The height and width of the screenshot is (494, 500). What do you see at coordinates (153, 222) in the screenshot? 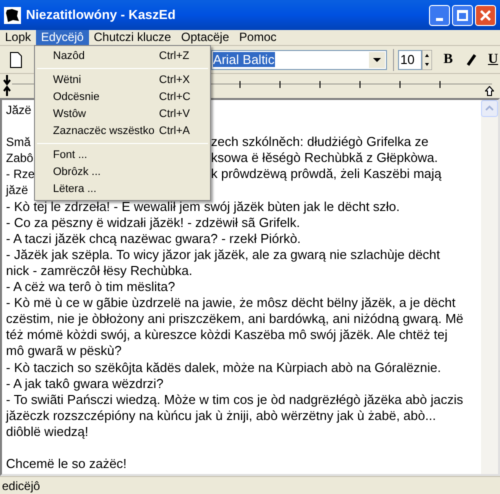
I see `text-line: - Co za pëszny ë widzałi jăzëk! - zdzëwił sã Grifelk.` at bounding box center [153, 222].